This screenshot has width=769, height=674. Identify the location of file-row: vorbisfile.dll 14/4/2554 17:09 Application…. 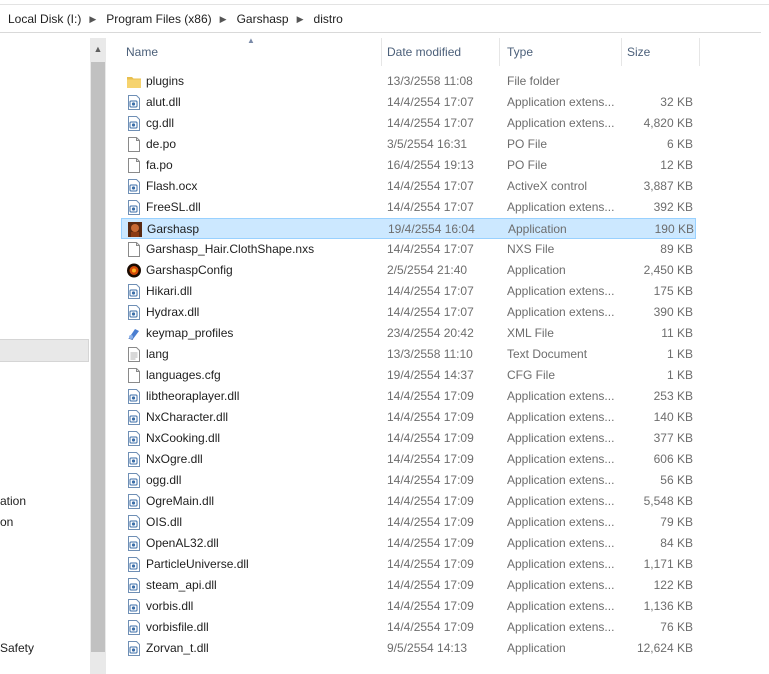
(408, 627).